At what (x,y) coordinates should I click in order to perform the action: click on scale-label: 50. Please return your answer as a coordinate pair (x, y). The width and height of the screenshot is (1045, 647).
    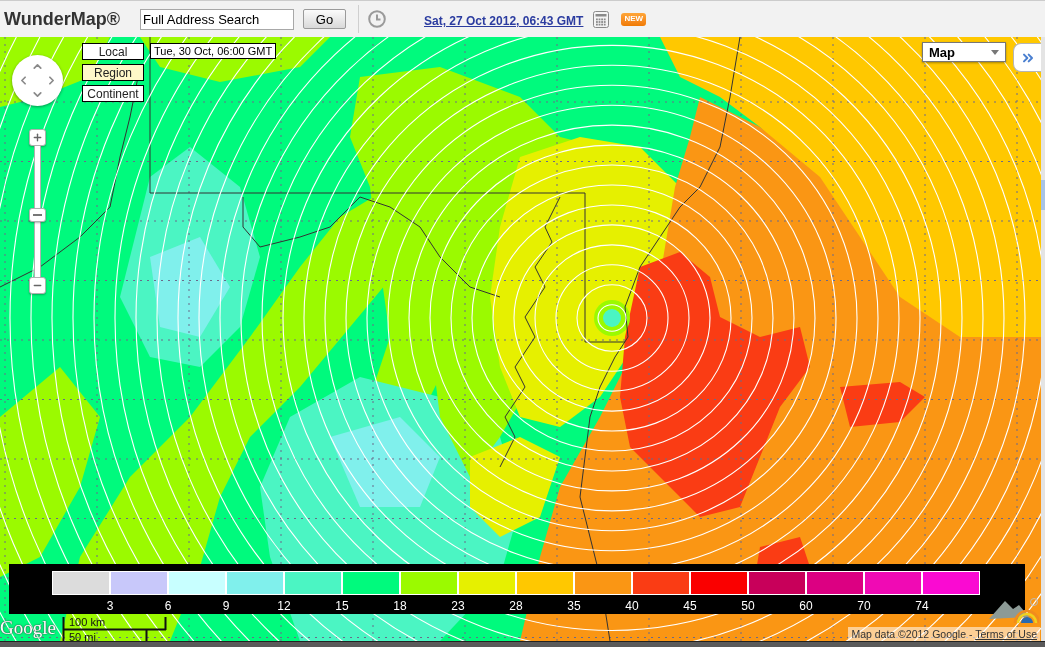
    Looking at the image, I should click on (748, 606).